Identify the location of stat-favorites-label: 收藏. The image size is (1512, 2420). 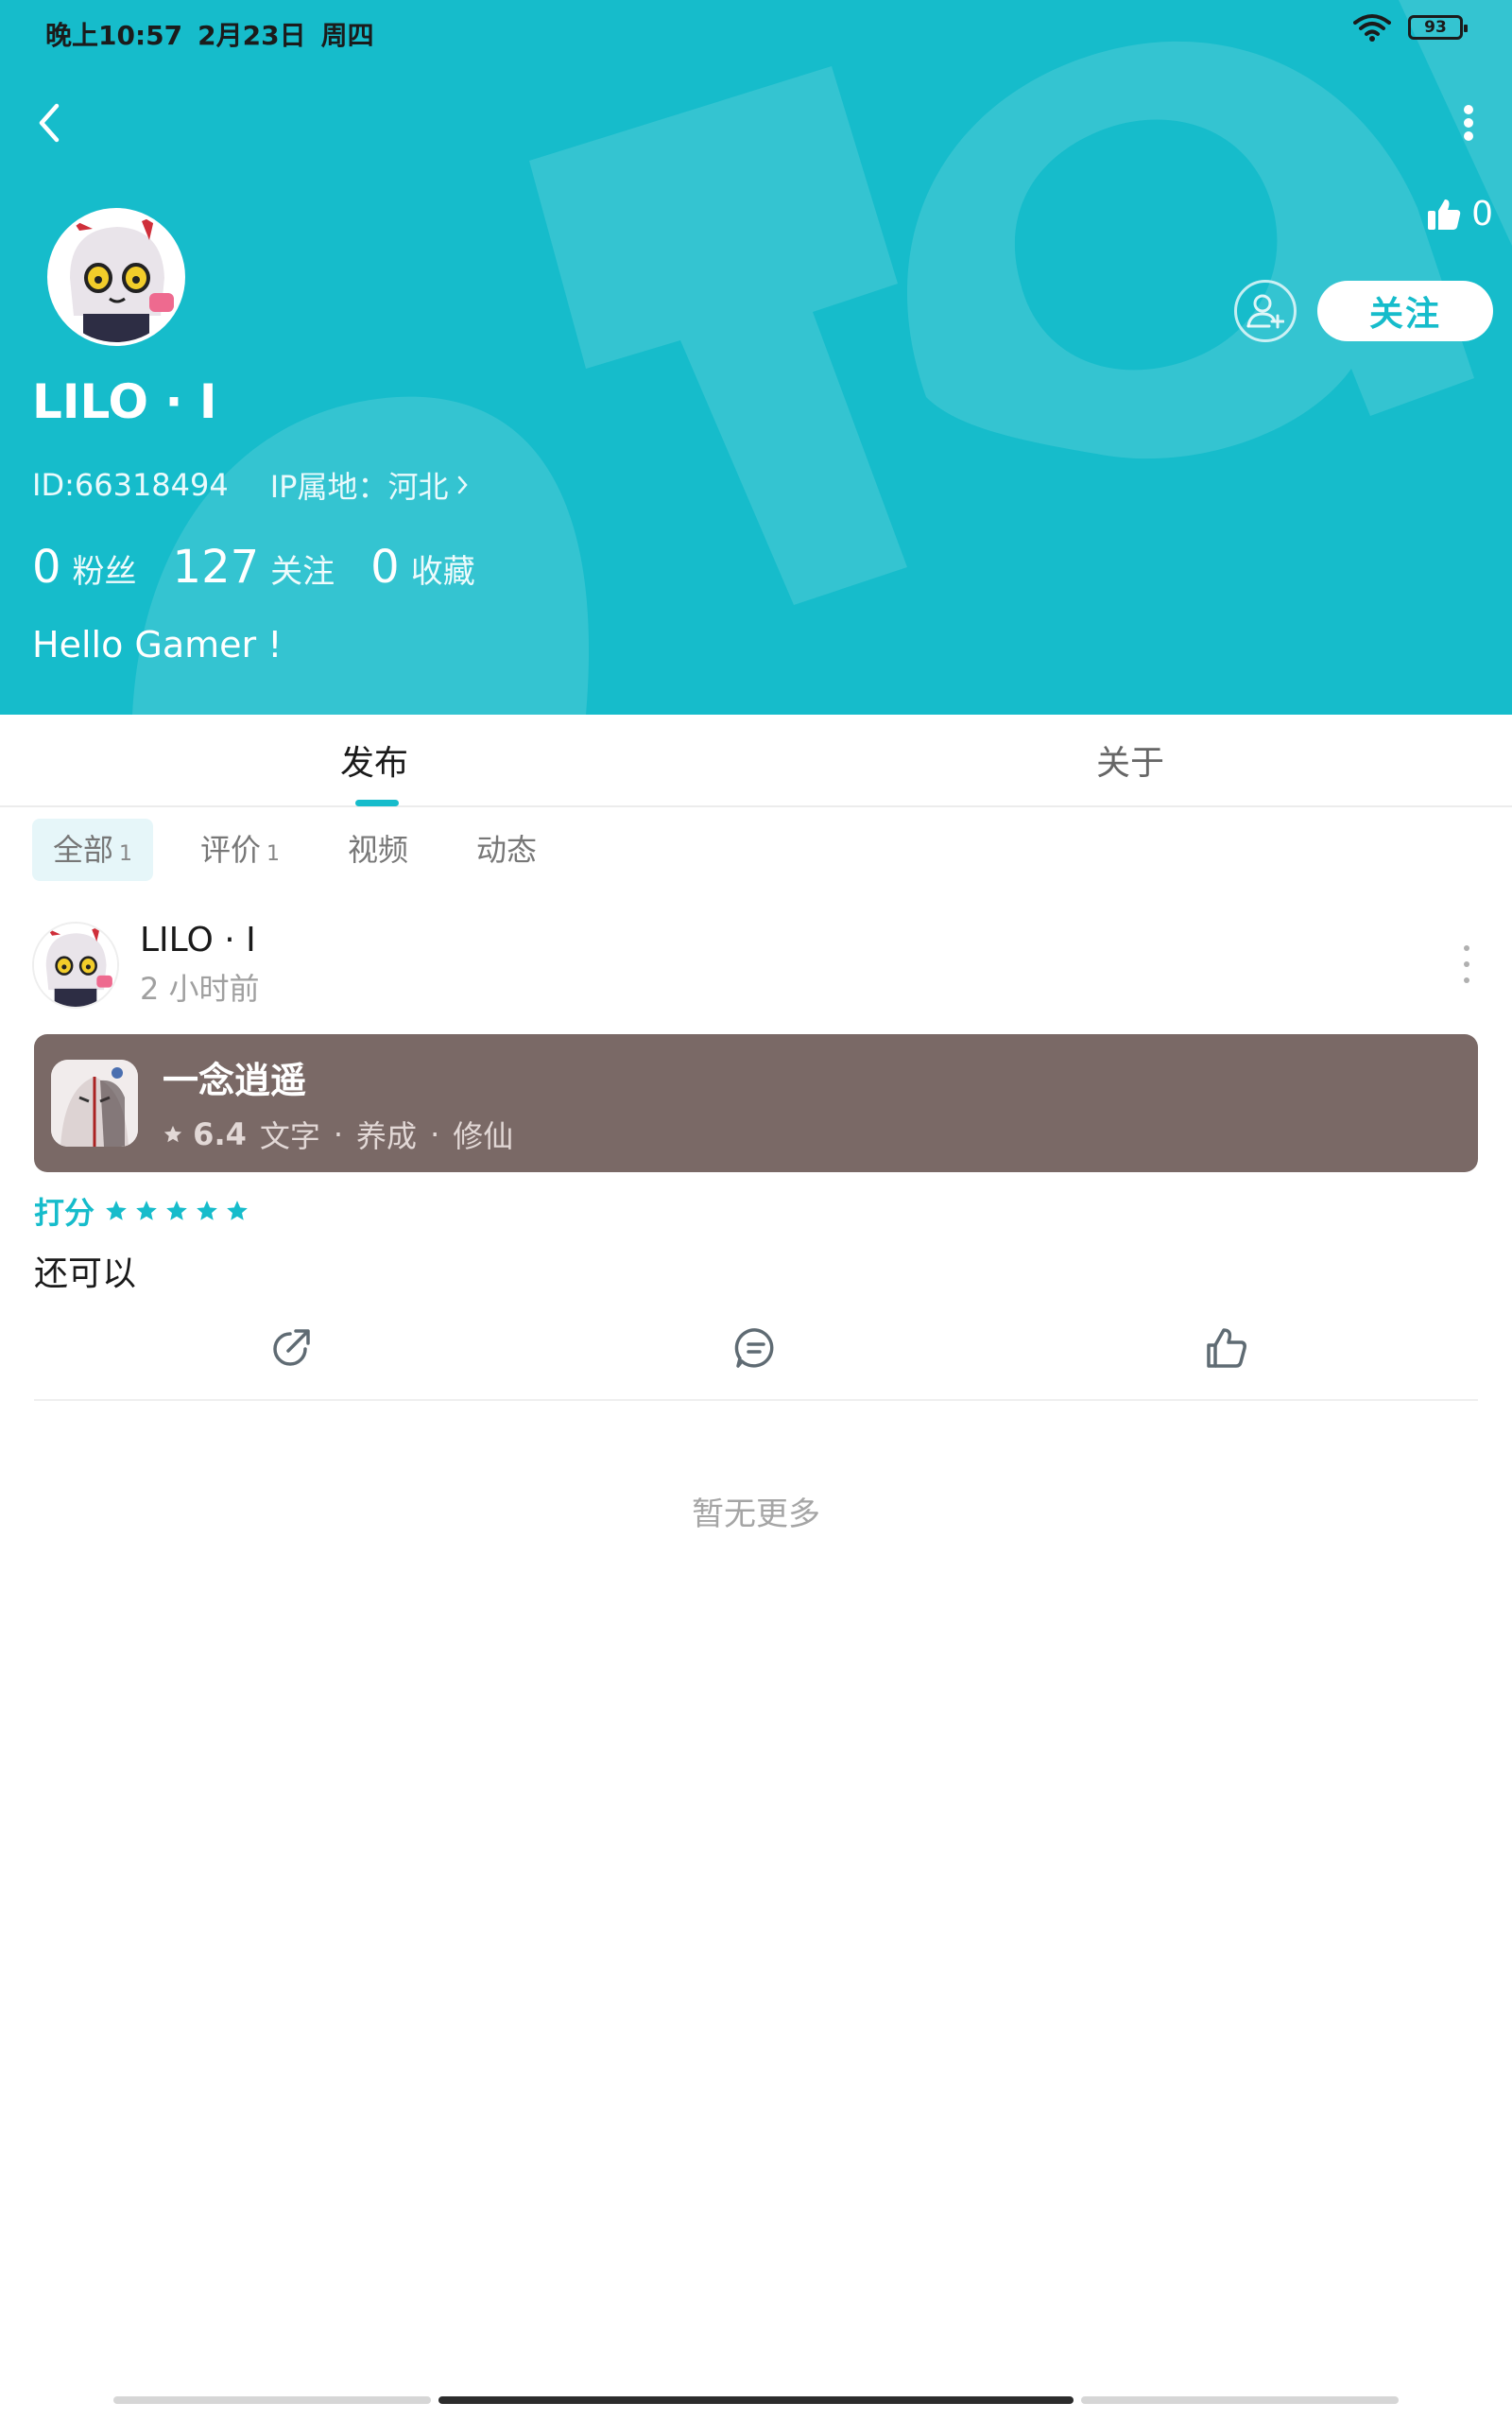
(442, 572).